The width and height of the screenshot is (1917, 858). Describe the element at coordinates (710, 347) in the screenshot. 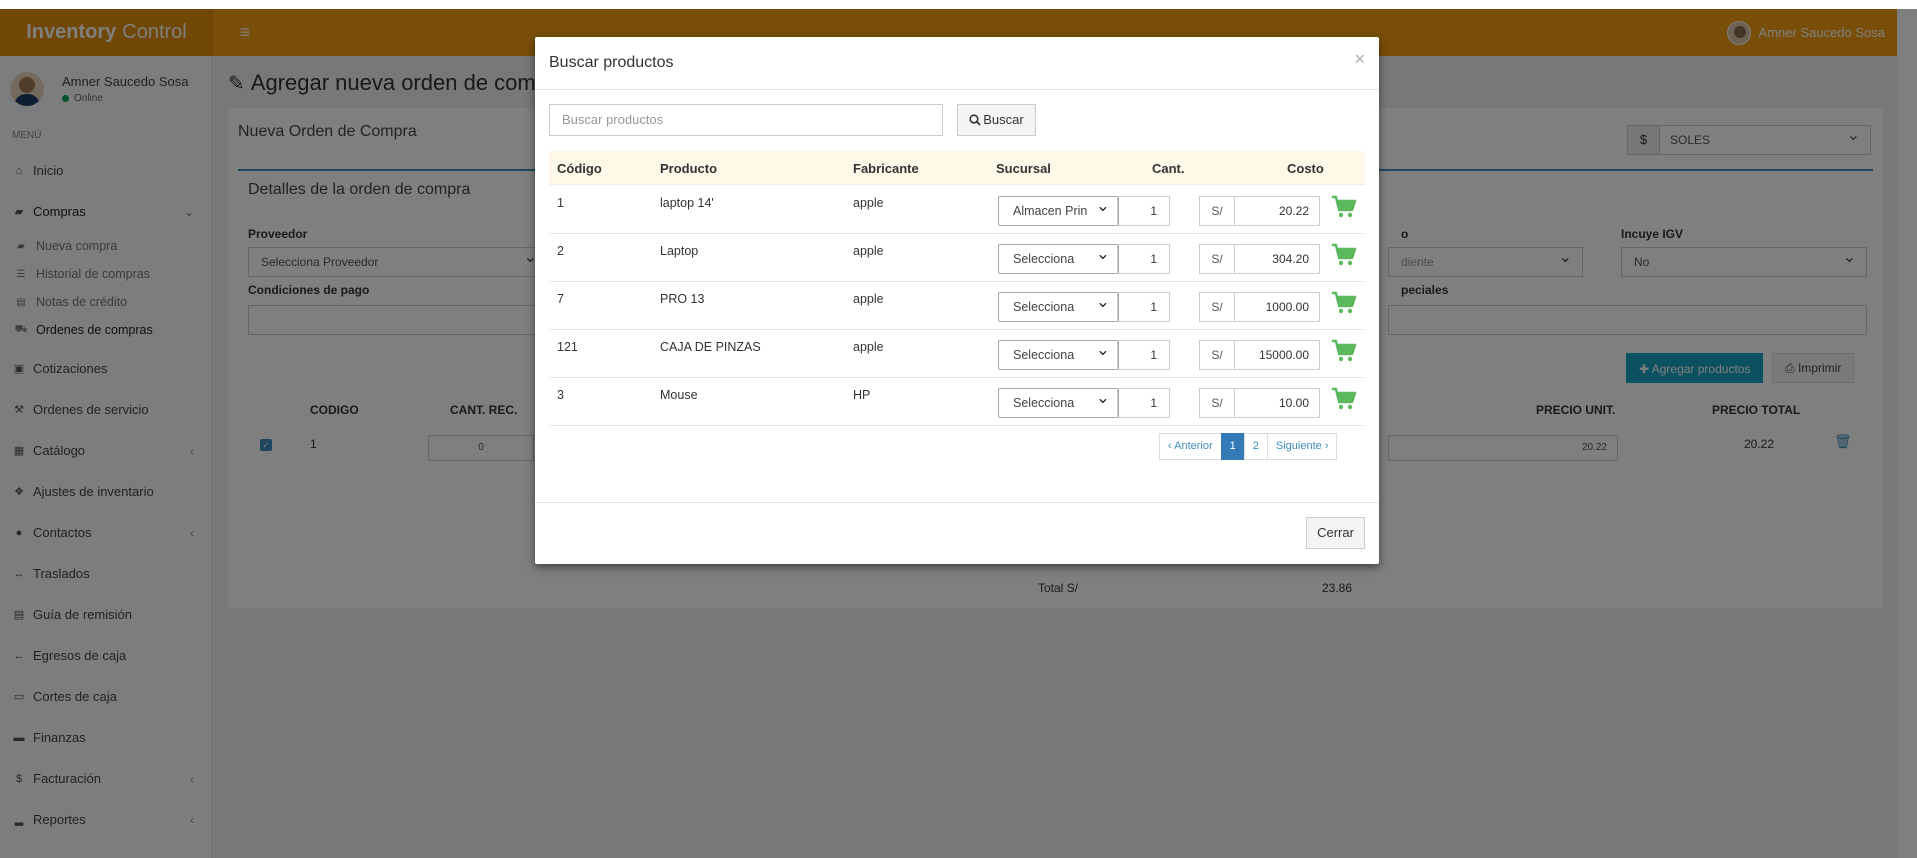

I see `cell-producto: CAJA DE PINZAS` at that location.